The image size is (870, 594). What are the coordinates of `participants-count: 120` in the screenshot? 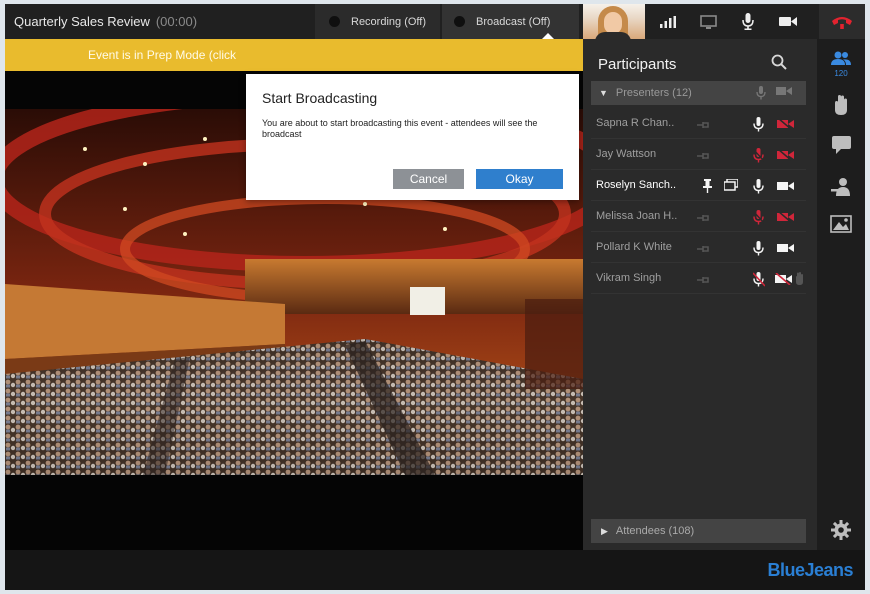 It's located at (841, 73).